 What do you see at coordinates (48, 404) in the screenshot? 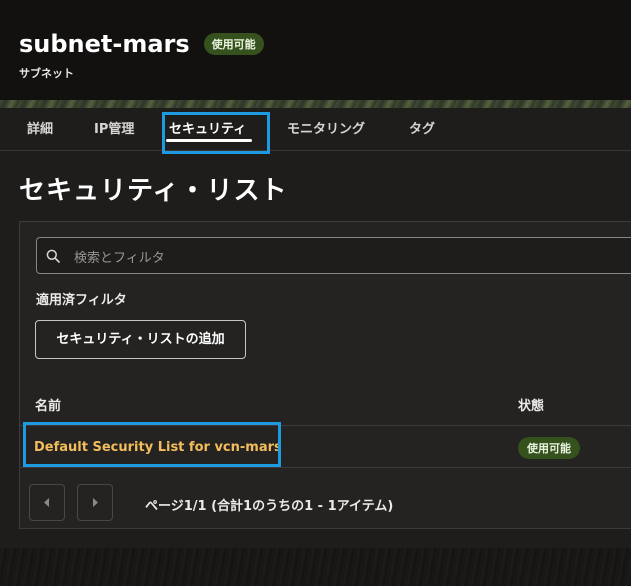
I see `column-header-name: 名前` at bounding box center [48, 404].